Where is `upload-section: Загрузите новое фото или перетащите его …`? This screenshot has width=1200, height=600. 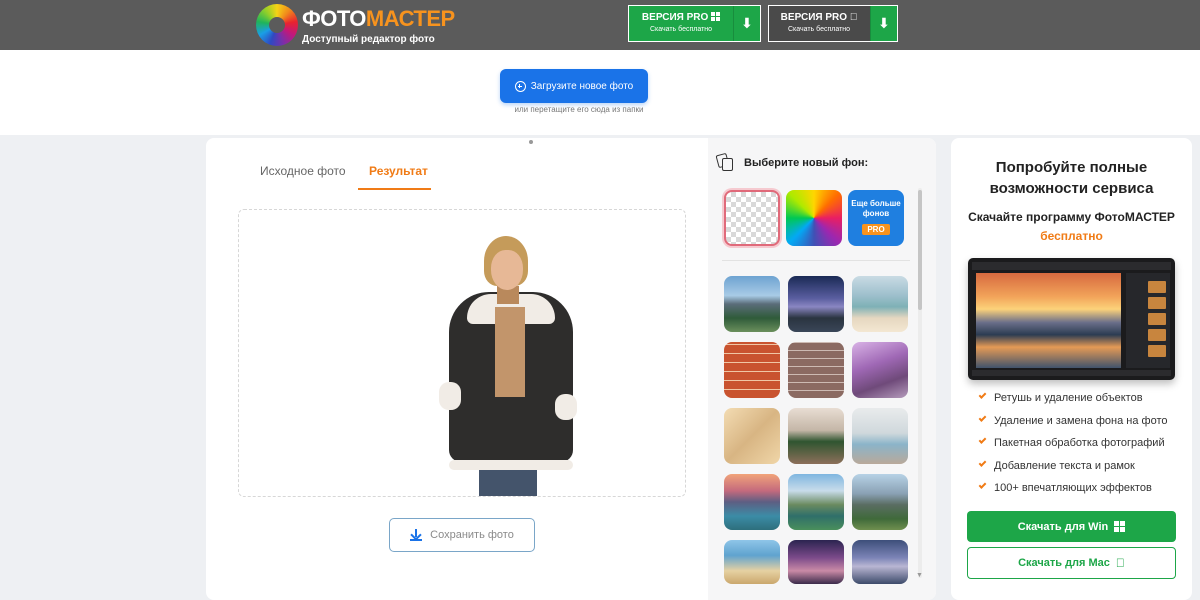
upload-section: Загрузите новое фото или перетащите его … is located at coordinates (600, 92).